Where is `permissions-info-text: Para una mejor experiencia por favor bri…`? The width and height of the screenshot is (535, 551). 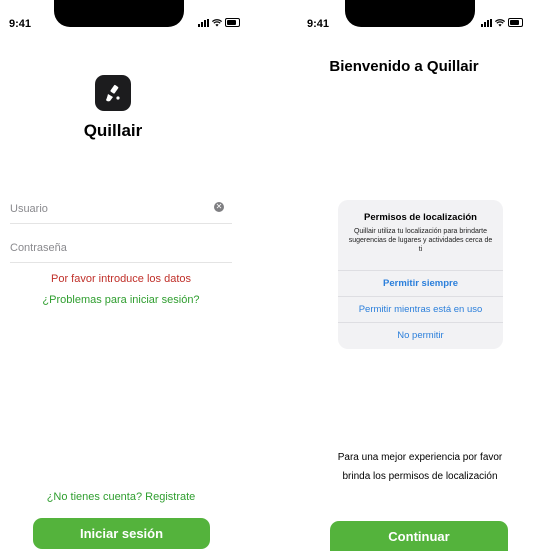
permissions-info-text: Para una mejor experiencia por favor bri… is located at coordinates (420, 467).